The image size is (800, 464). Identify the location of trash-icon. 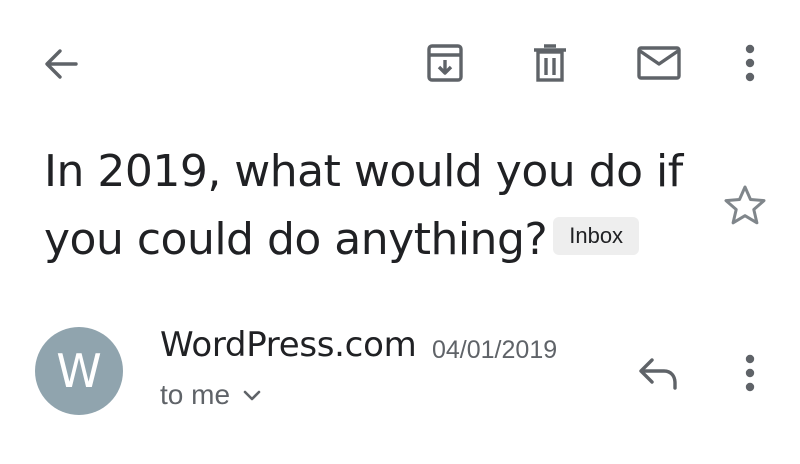
(550, 63).